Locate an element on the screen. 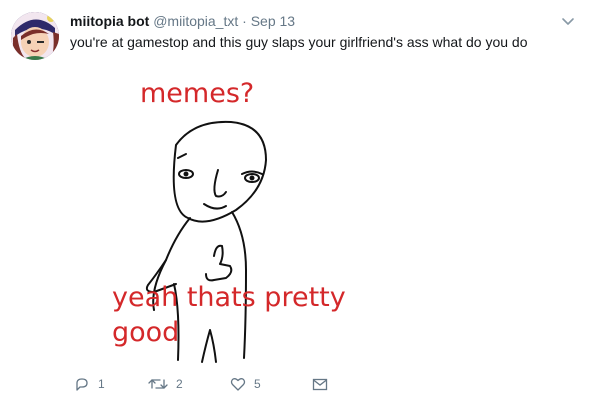  heart-icon is located at coordinates (238, 384).